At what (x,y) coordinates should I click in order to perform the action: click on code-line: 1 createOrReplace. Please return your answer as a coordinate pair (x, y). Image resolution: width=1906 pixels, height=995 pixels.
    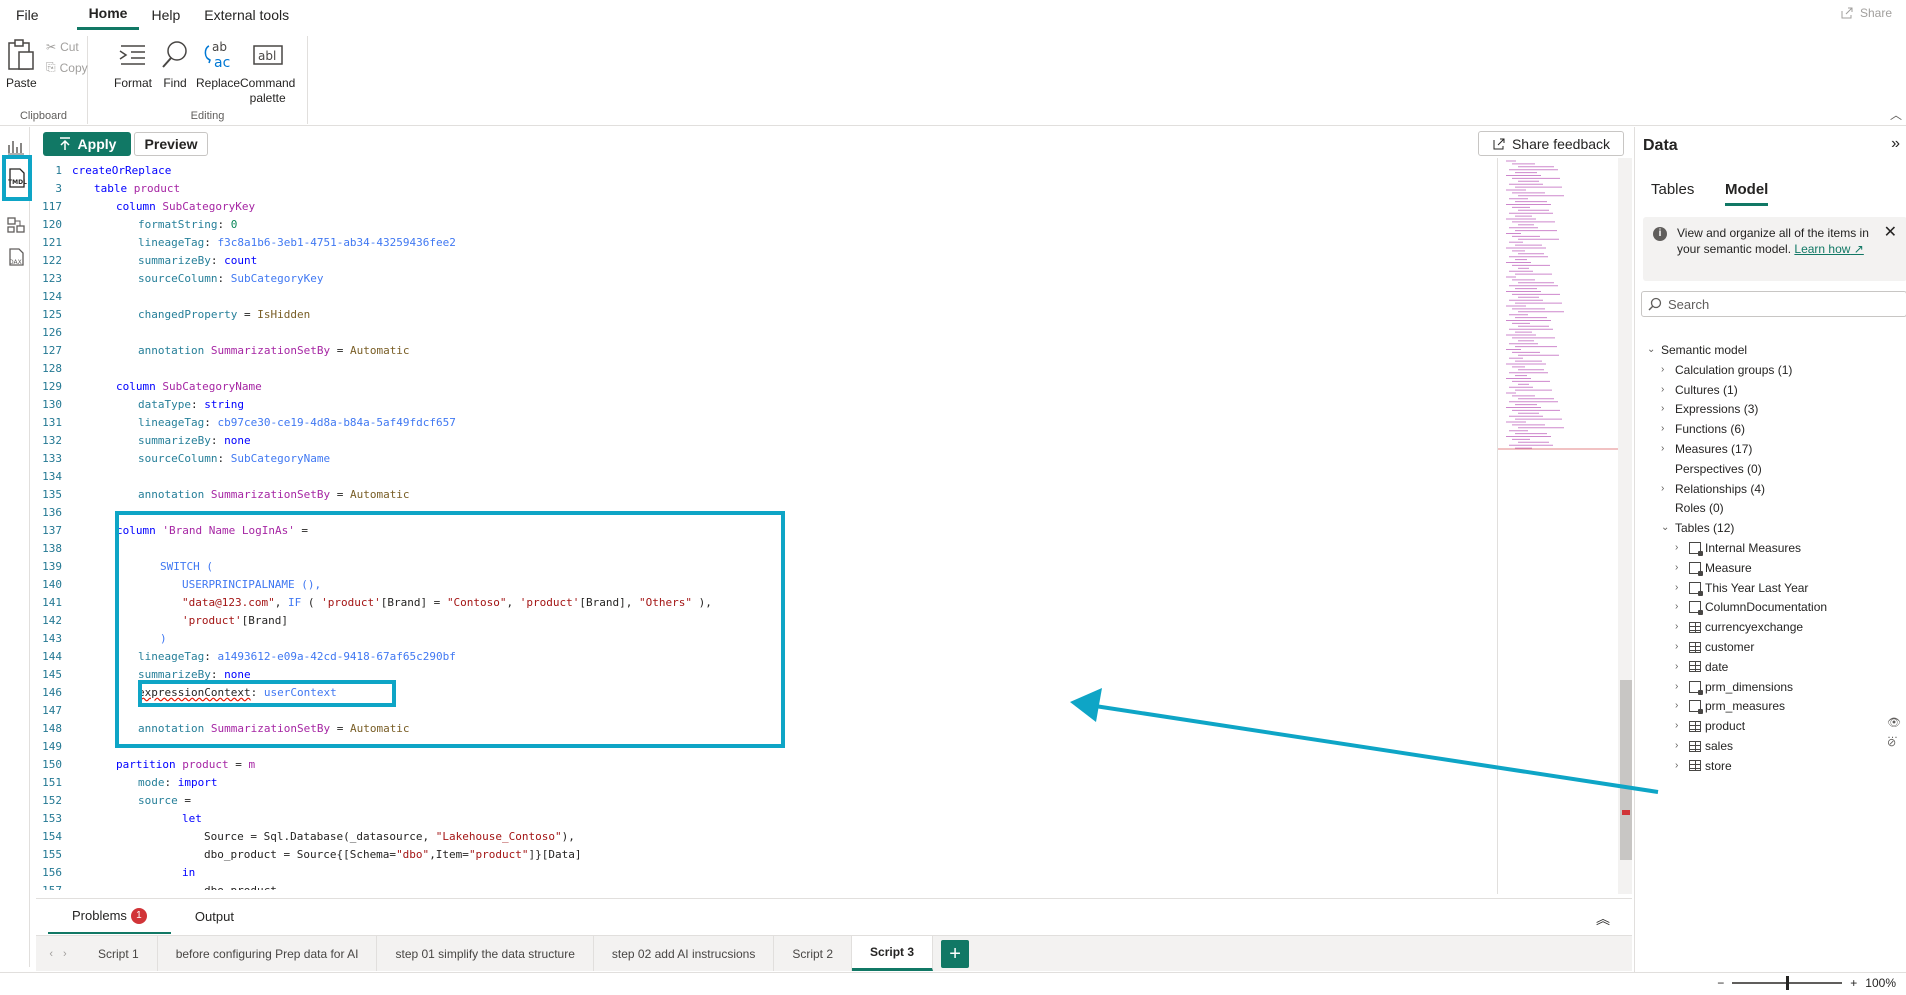
    Looking at the image, I should click on (767, 171).